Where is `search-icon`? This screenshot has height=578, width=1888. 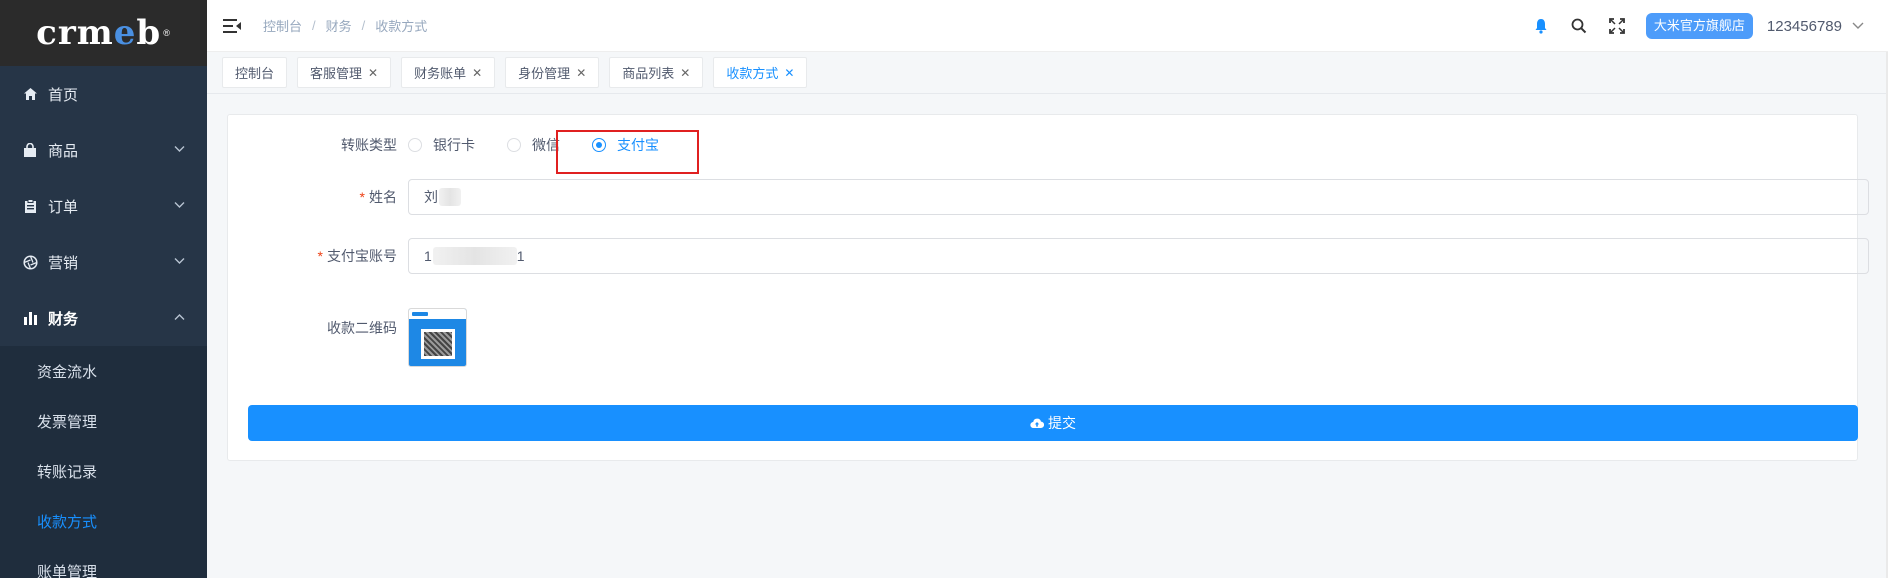 search-icon is located at coordinates (1579, 26).